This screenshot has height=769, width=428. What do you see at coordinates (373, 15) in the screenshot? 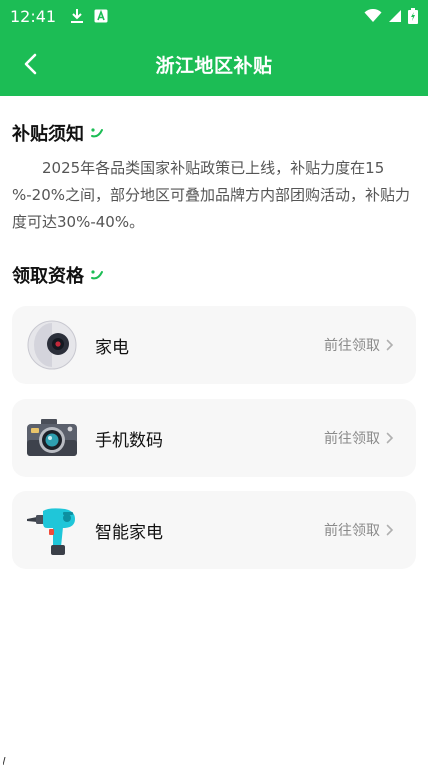
I see `wifi-icon` at bounding box center [373, 15].